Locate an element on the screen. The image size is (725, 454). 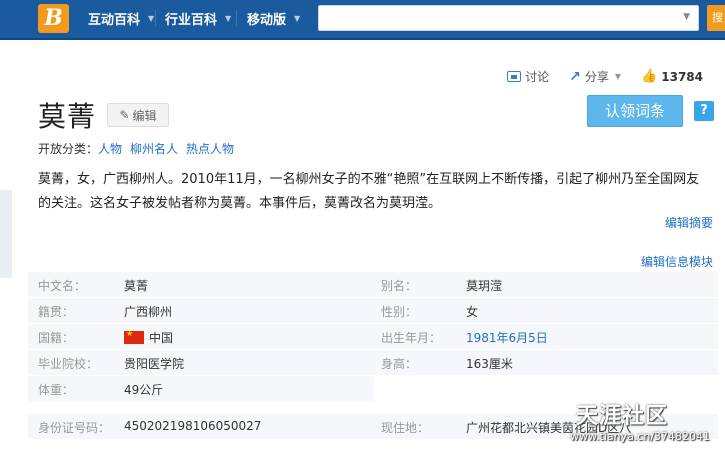
info-value: 广西柳州 is located at coordinates (148, 312).